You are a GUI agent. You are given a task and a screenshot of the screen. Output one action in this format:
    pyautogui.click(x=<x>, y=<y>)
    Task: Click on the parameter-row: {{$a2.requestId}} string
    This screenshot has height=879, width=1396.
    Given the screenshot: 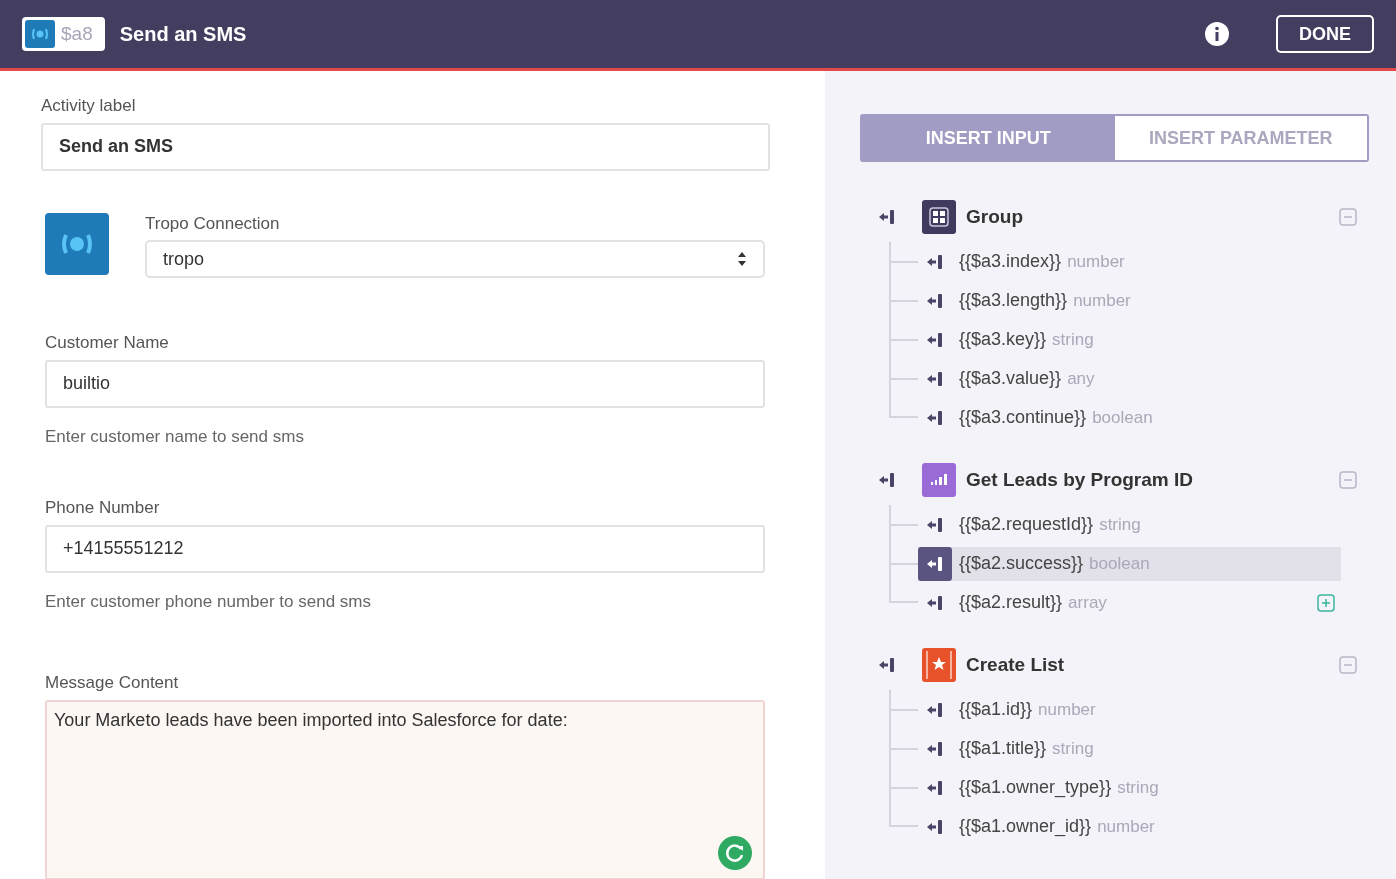 What is the action you would take?
    pyautogui.click(x=1129, y=524)
    